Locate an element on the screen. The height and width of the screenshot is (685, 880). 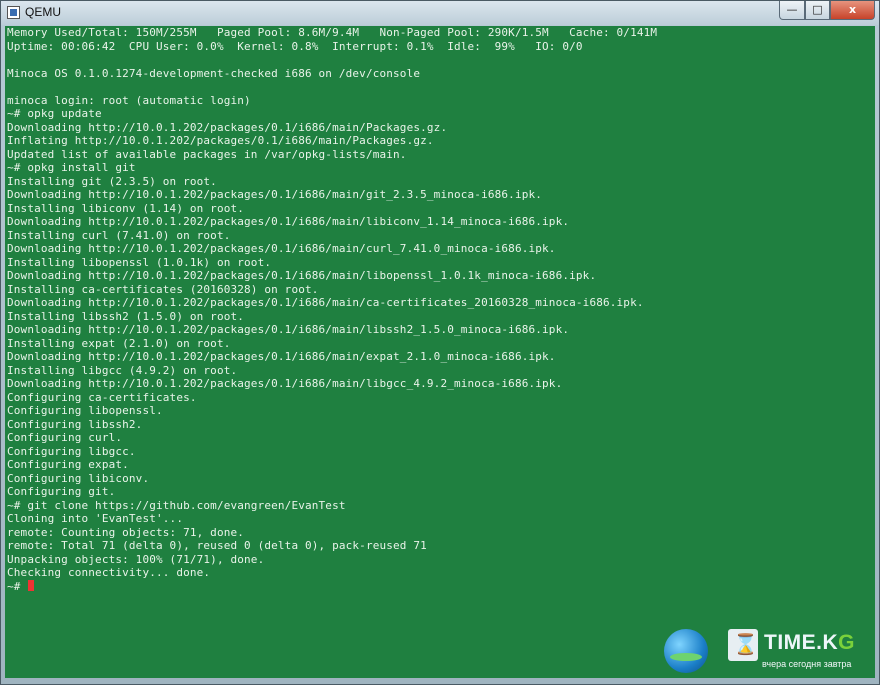
title-bar: QEMU — □ x is located at coordinates (440, 13).